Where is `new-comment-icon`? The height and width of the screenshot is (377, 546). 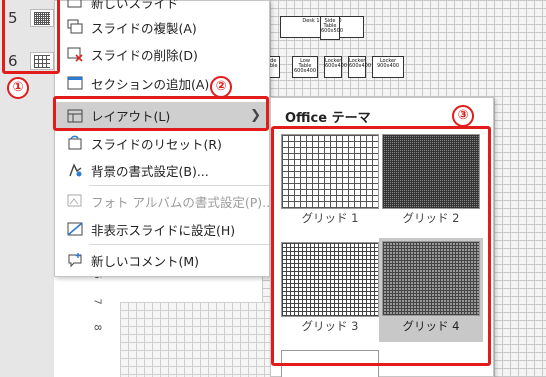 new-comment-icon is located at coordinates (75, 260).